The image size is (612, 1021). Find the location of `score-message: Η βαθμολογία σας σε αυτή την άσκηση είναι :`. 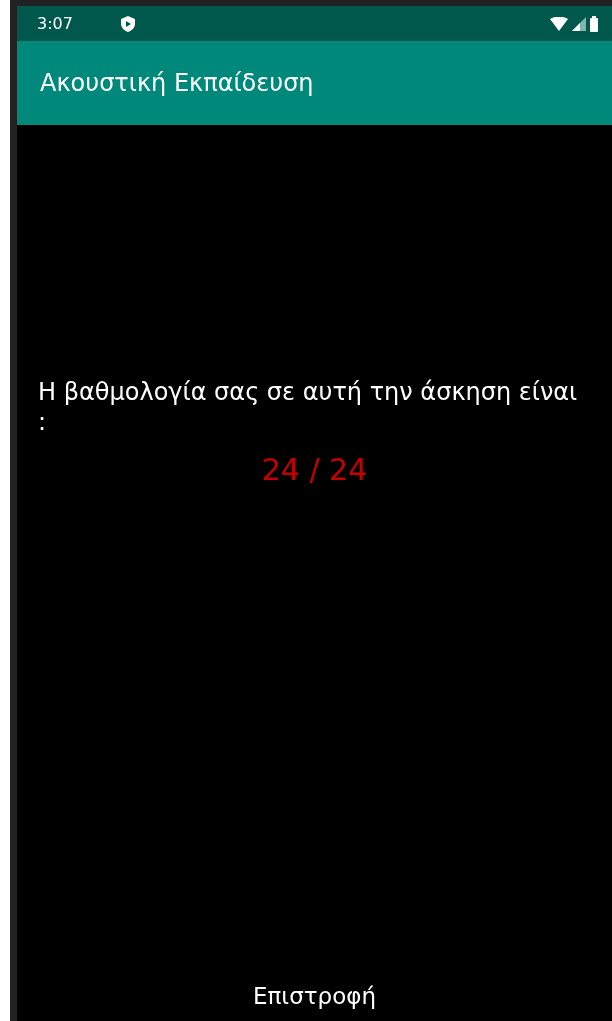

score-message: Η βαθμολογία σας σε αυτή την άσκηση είναι : is located at coordinates (308, 407).